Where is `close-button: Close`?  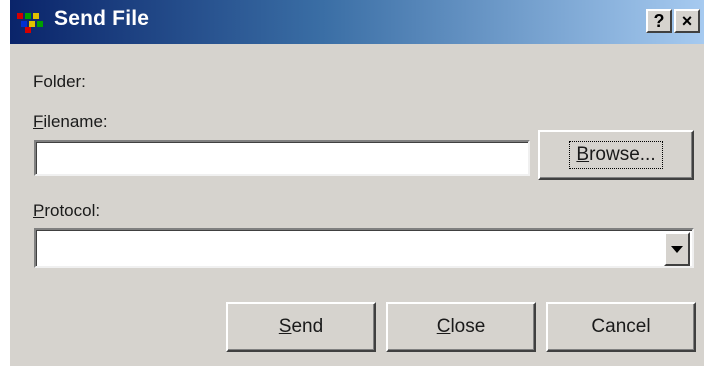 close-button: Close is located at coordinates (461, 327).